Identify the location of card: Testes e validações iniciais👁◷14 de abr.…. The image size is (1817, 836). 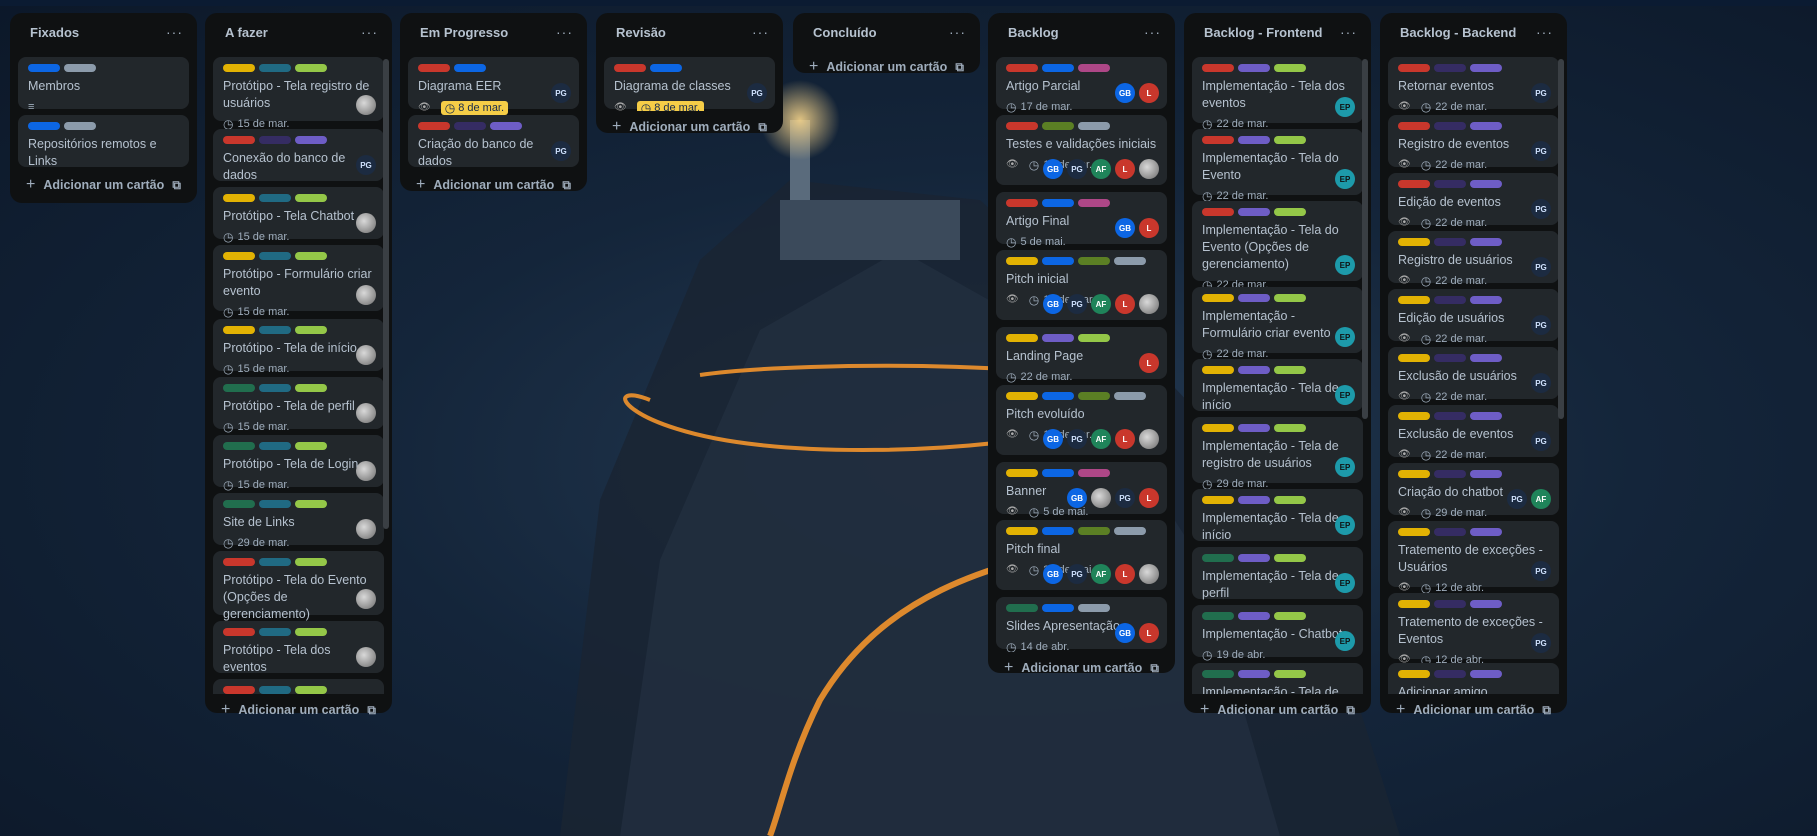
(1081, 150).